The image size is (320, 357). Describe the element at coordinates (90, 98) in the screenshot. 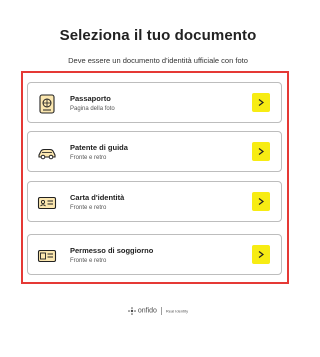

I see `document-option-label: Passaporto` at that location.